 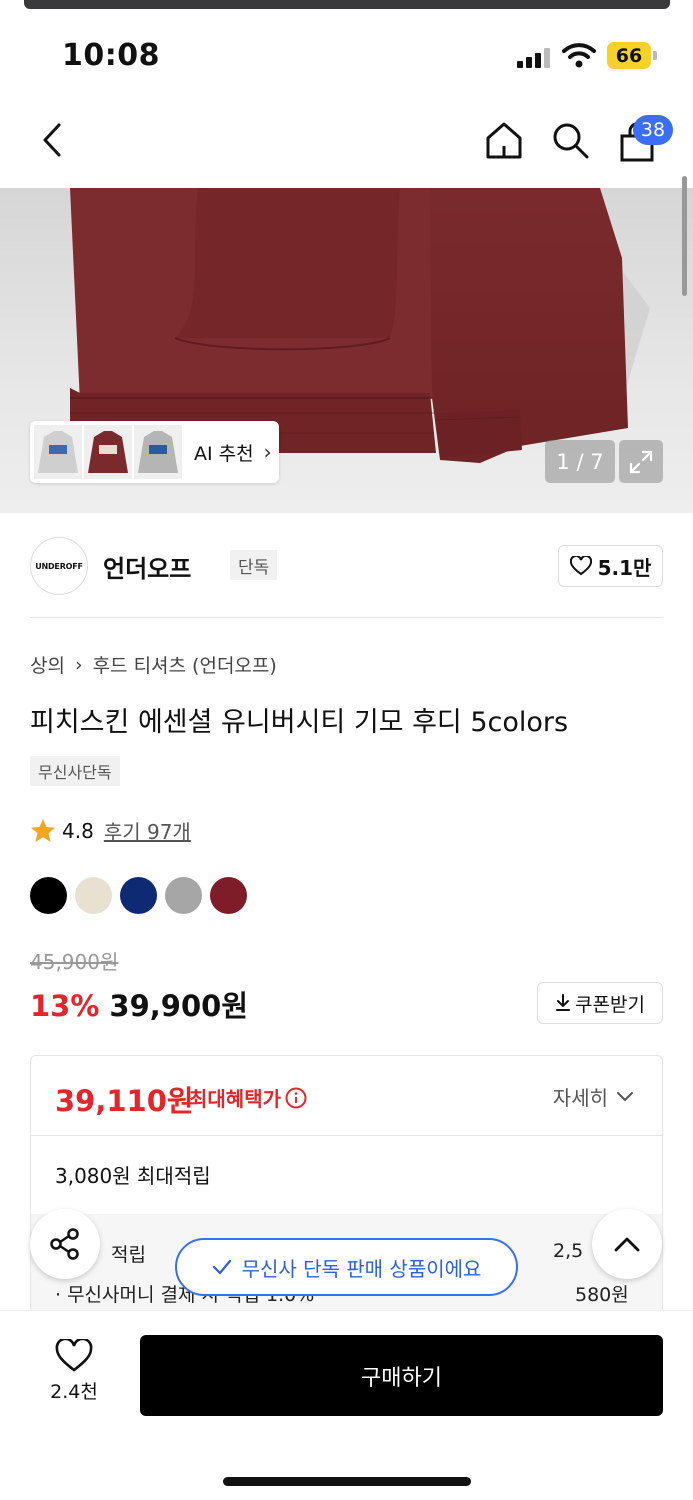 What do you see at coordinates (568, 1251) in the screenshot?
I see `points-line-value: 2,5` at bounding box center [568, 1251].